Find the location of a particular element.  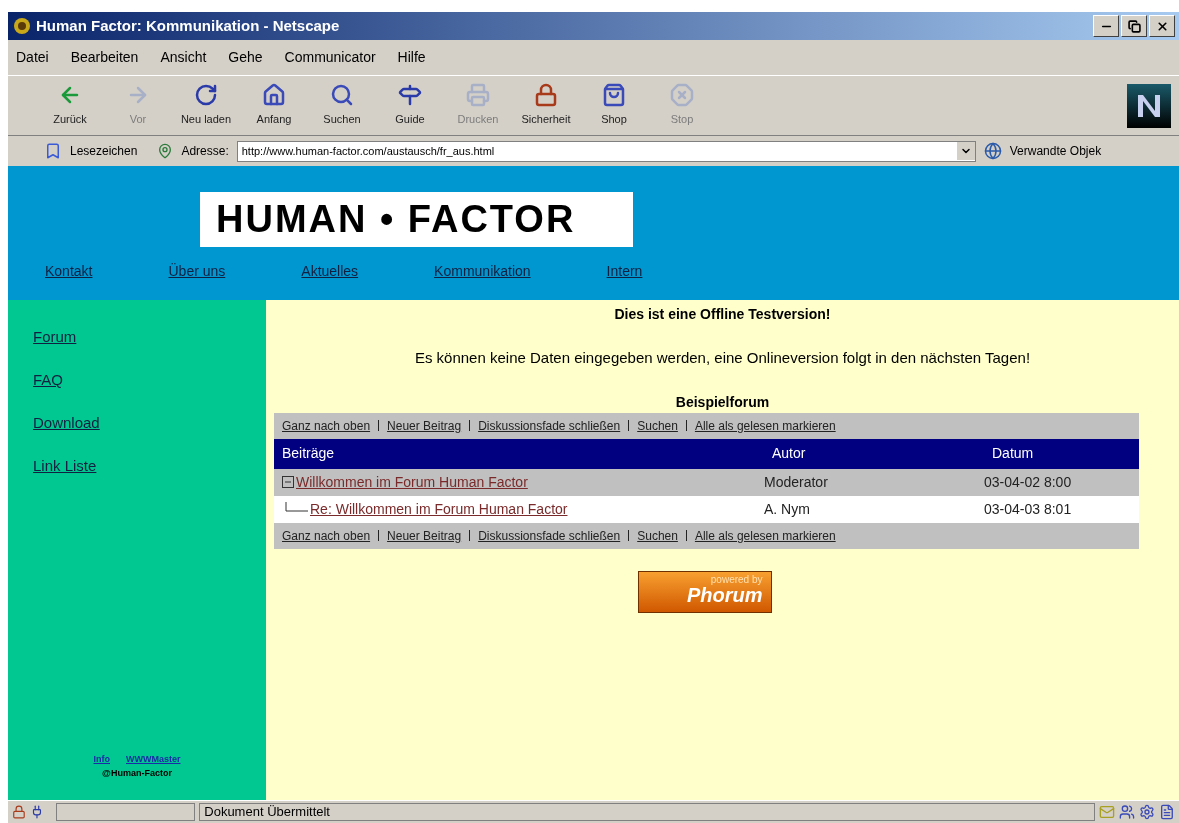

printer-icon is located at coordinates (478, 95).